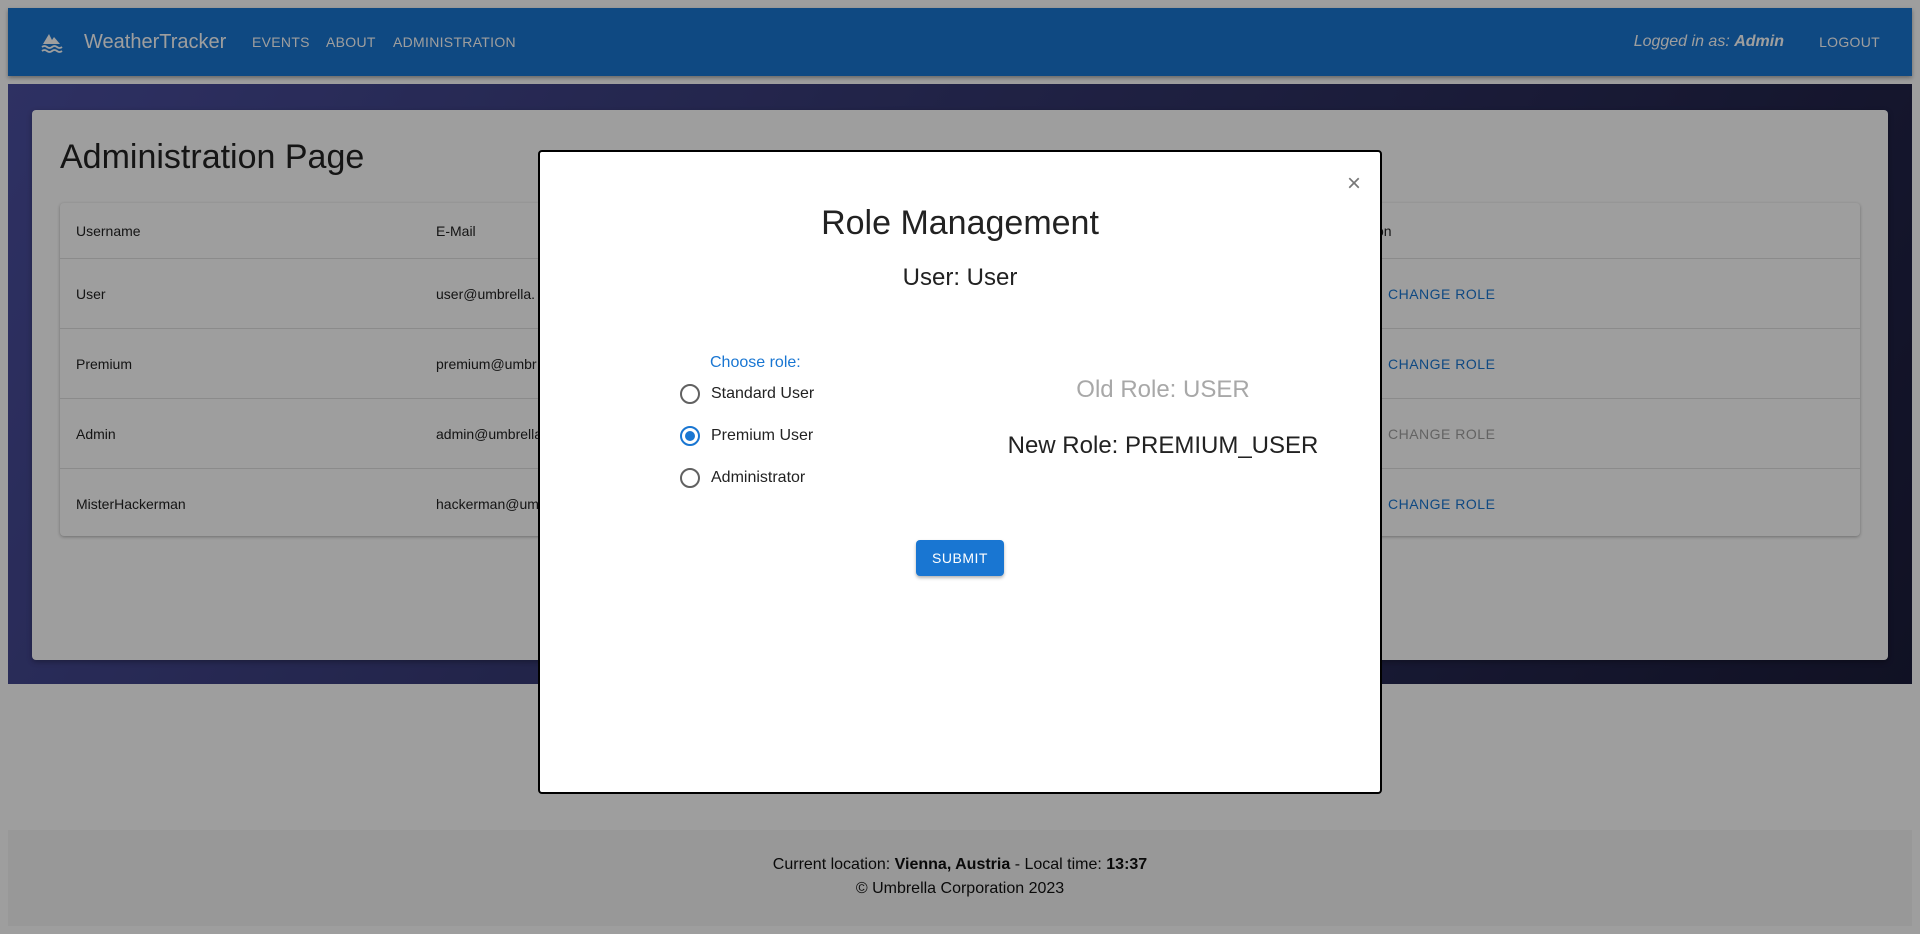  Describe the element at coordinates (690, 436) in the screenshot. I see `radio-checked-icon` at that location.